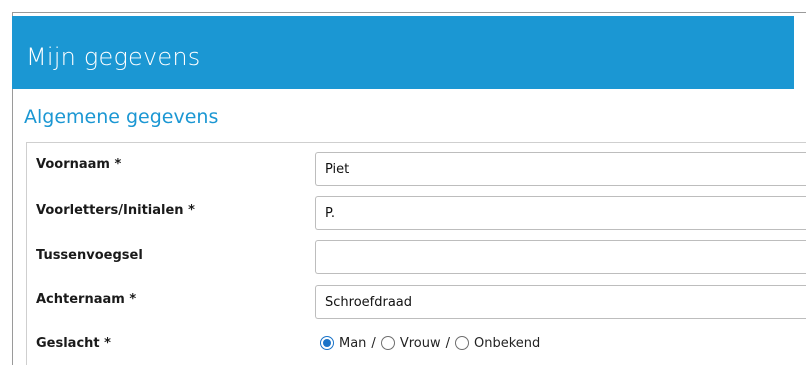 This screenshot has height=365, width=806. I want to click on gender-option-man-label: Man, so click(352, 343).